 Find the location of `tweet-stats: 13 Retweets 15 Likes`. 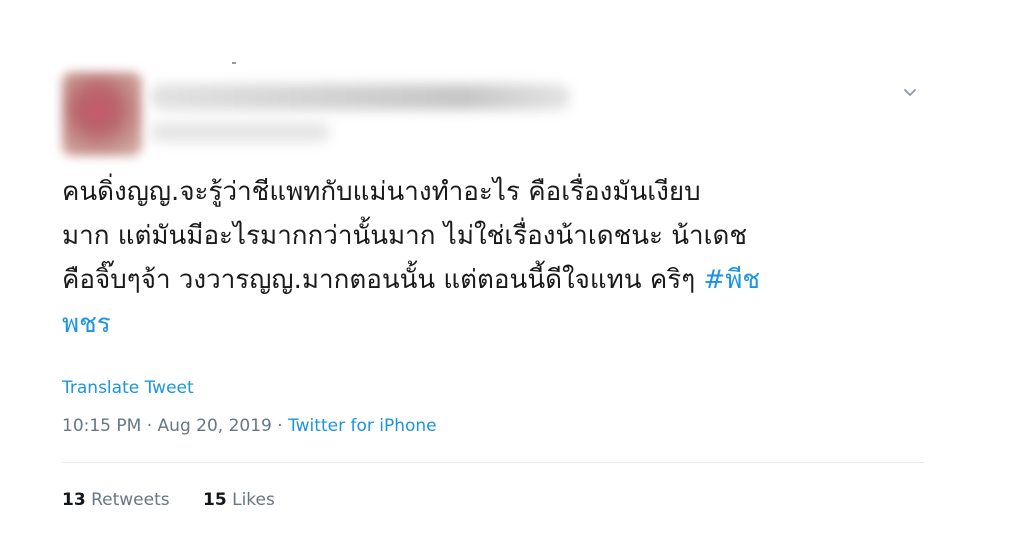

tweet-stats: 13 Retweets 15 Likes is located at coordinates (182, 500).